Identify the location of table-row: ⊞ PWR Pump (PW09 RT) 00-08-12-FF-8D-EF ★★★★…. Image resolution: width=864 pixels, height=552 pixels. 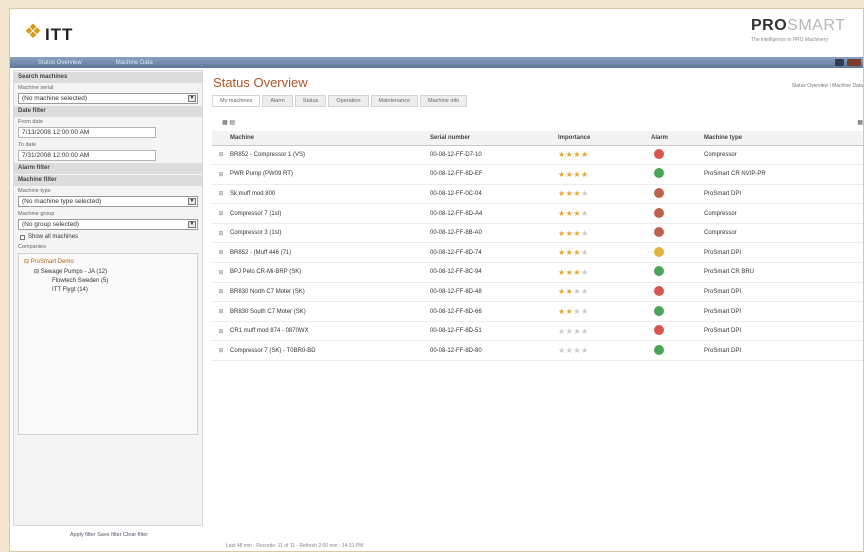
(537, 174).